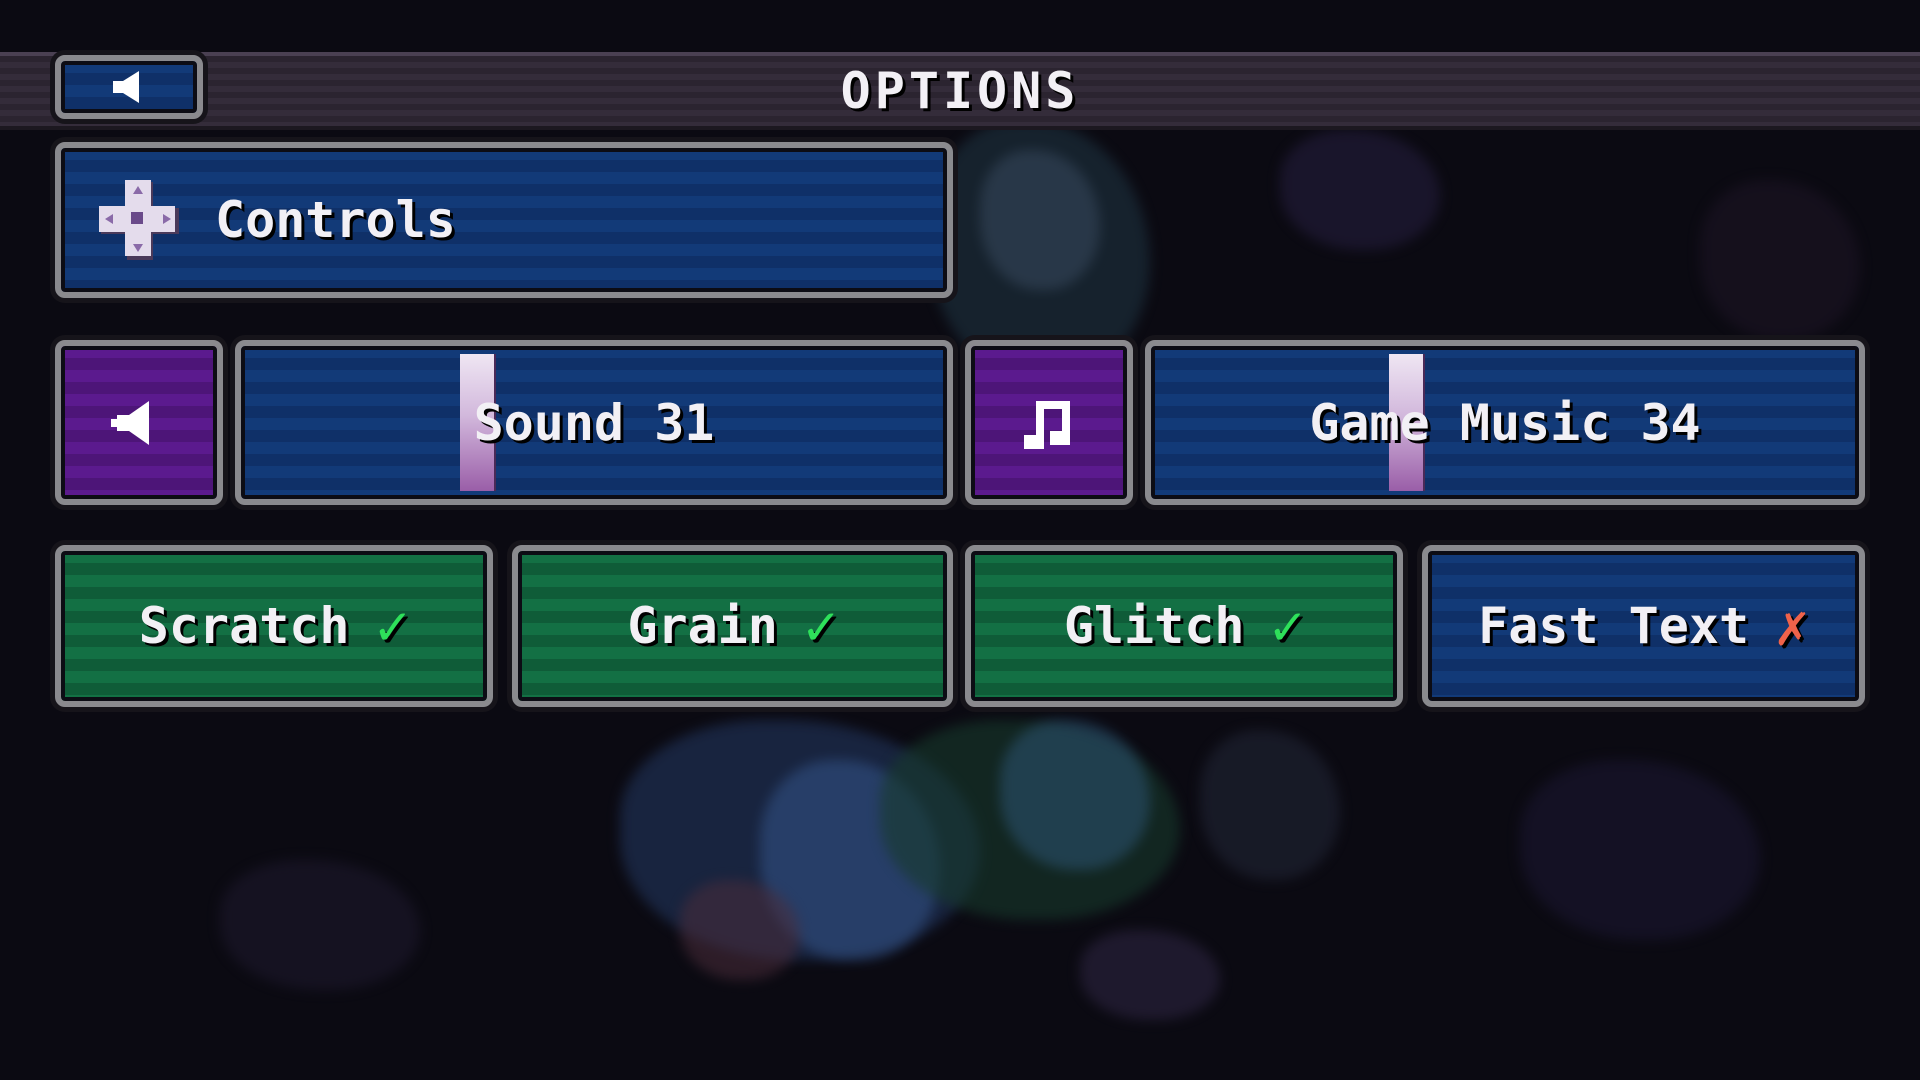 The width and height of the screenshot is (1920, 1080). What do you see at coordinates (1614, 626) in the screenshot?
I see `fast-text-label: Fast Text` at bounding box center [1614, 626].